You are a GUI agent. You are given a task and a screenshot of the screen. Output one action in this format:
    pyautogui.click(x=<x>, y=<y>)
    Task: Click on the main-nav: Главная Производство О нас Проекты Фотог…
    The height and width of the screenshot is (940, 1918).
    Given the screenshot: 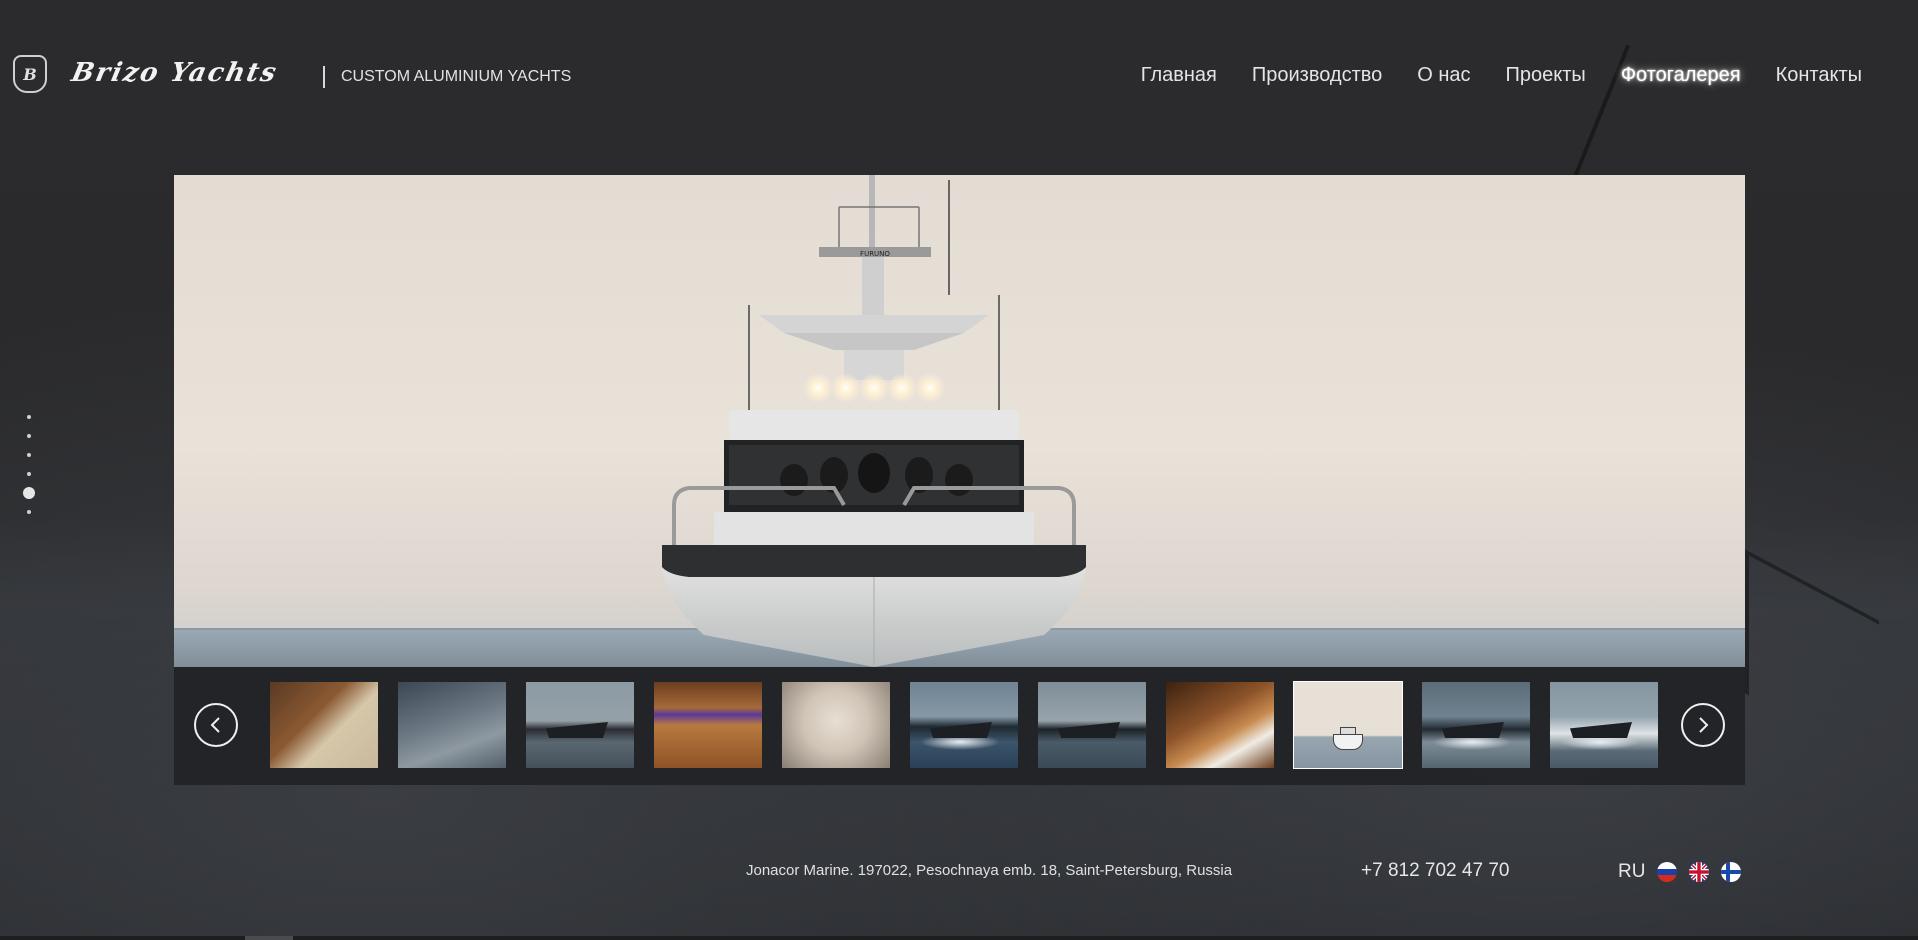 What is the action you would take?
    pyautogui.click(x=1501, y=75)
    